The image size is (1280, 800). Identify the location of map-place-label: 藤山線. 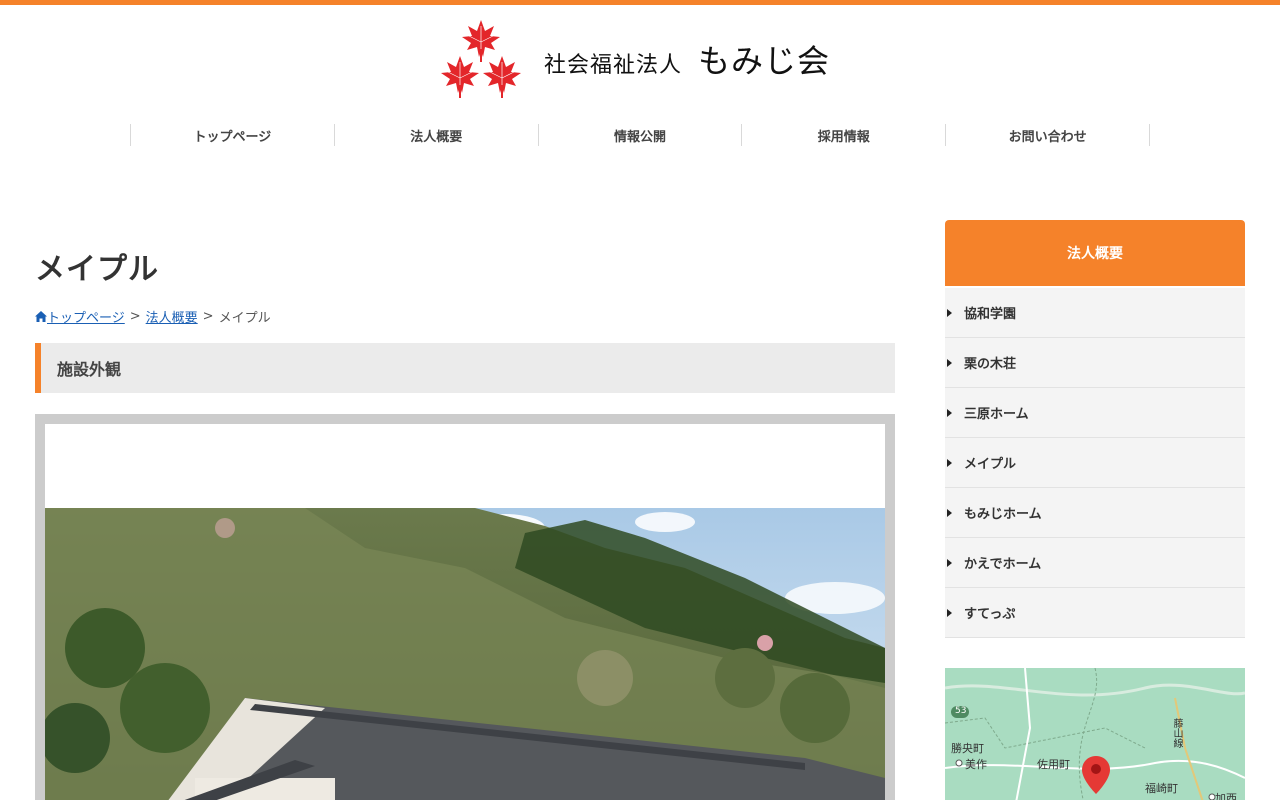
(1176, 733).